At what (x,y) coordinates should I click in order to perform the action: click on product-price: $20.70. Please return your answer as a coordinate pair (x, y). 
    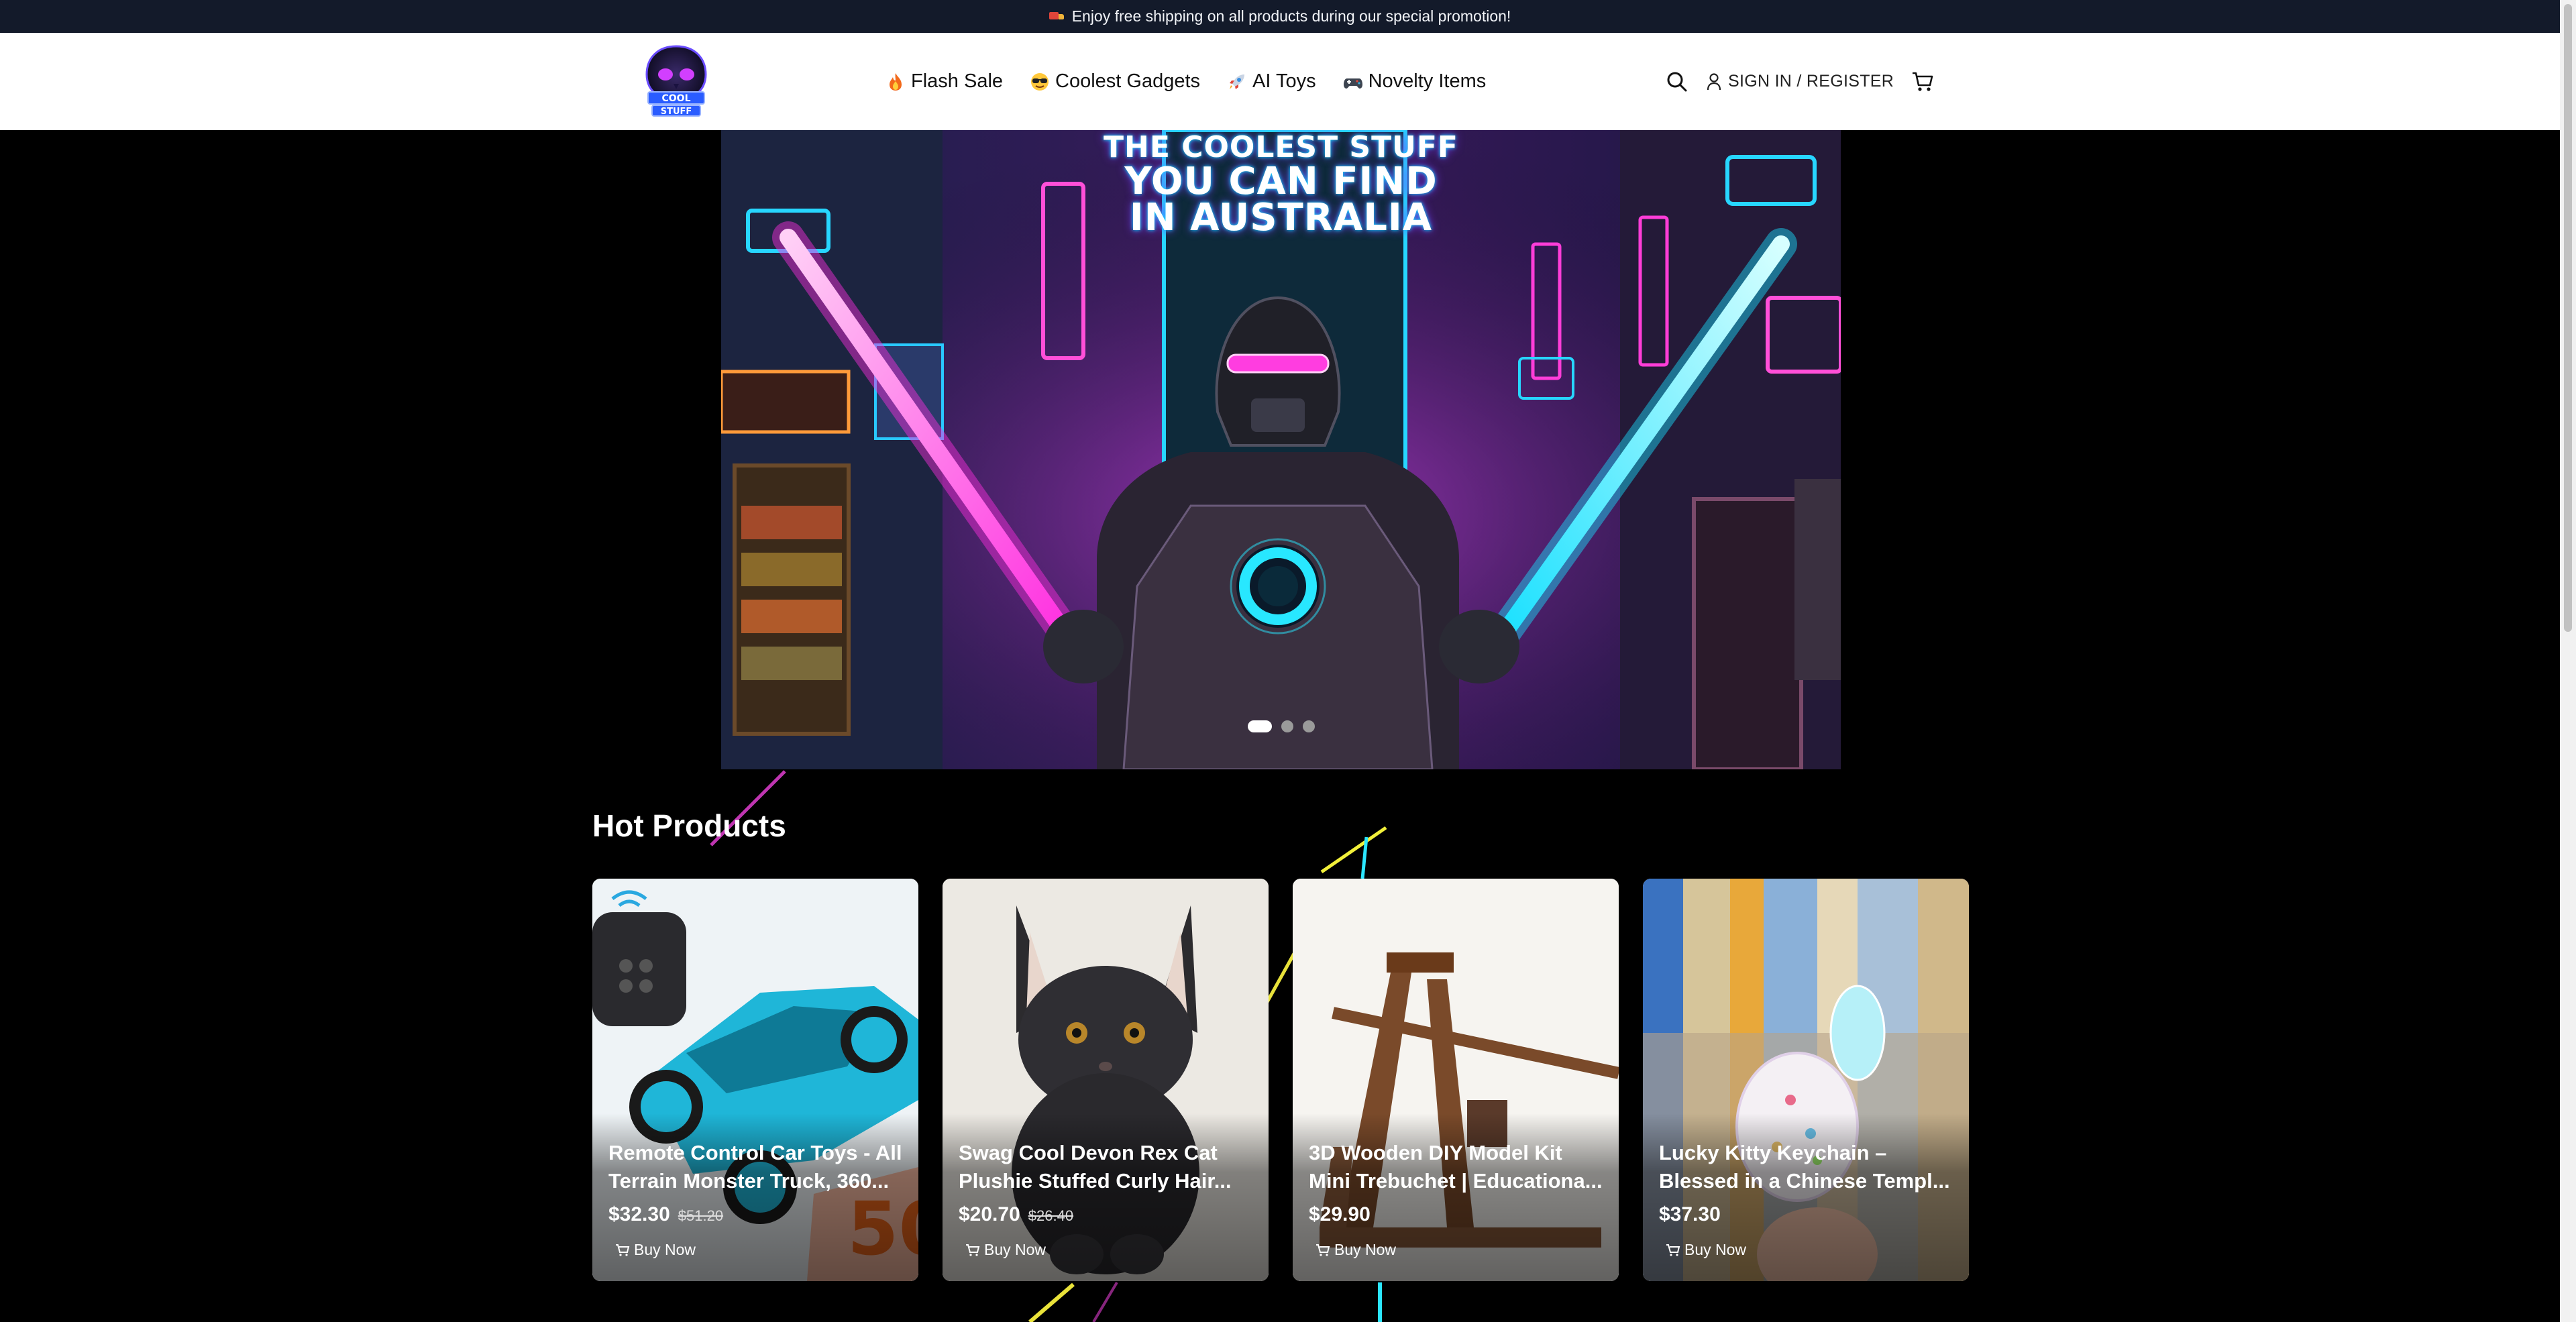
    Looking at the image, I should click on (989, 1214).